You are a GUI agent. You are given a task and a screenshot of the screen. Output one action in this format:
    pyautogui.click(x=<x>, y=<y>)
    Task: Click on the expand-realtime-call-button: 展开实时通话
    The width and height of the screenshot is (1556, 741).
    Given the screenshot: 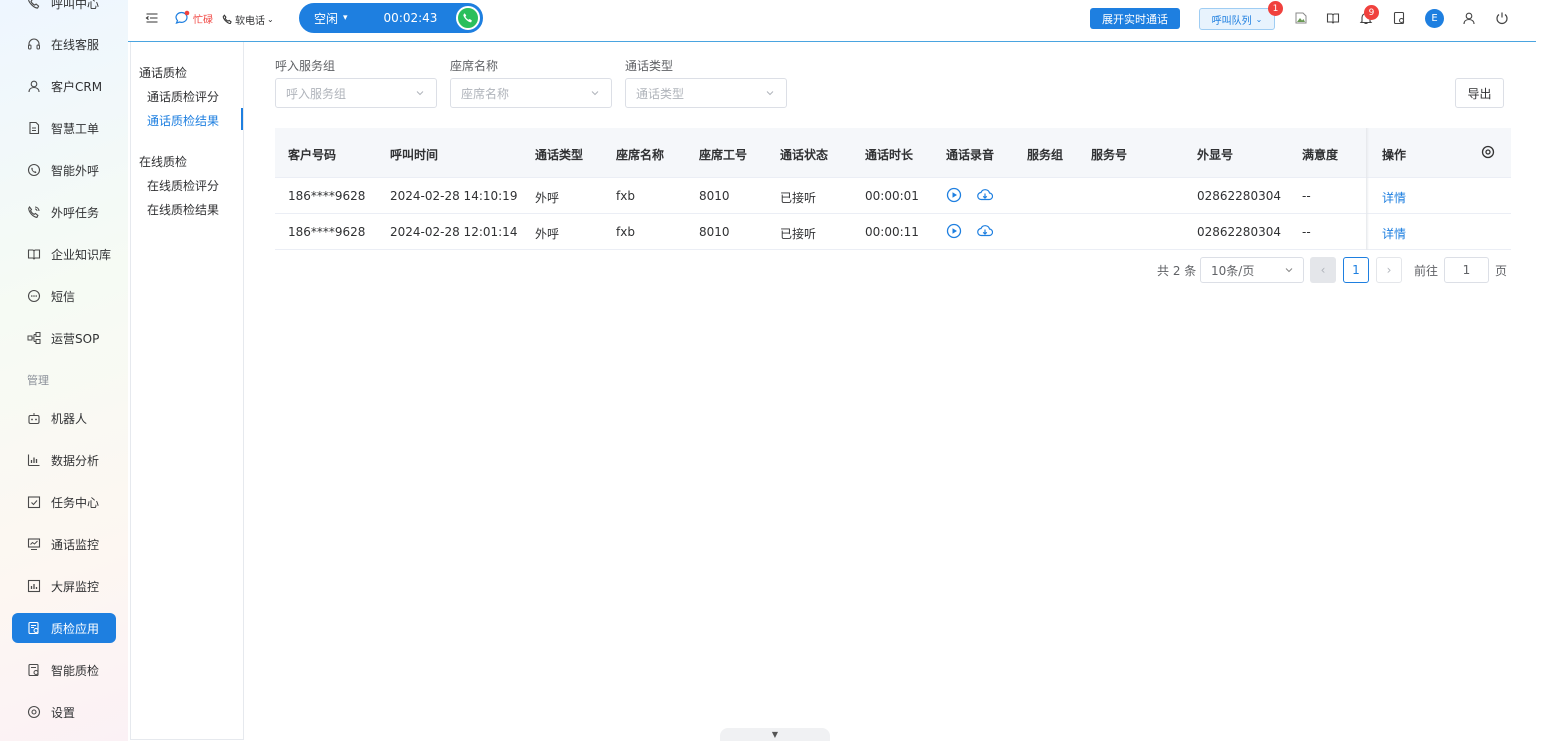 What is the action you would take?
    pyautogui.click(x=1135, y=18)
    